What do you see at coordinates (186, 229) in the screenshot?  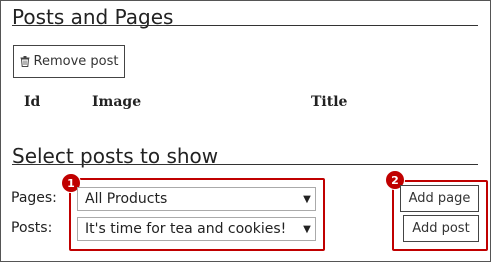 I see `posts-select-value: It's time for tea and cookies!` at bounding box center [186, 229].